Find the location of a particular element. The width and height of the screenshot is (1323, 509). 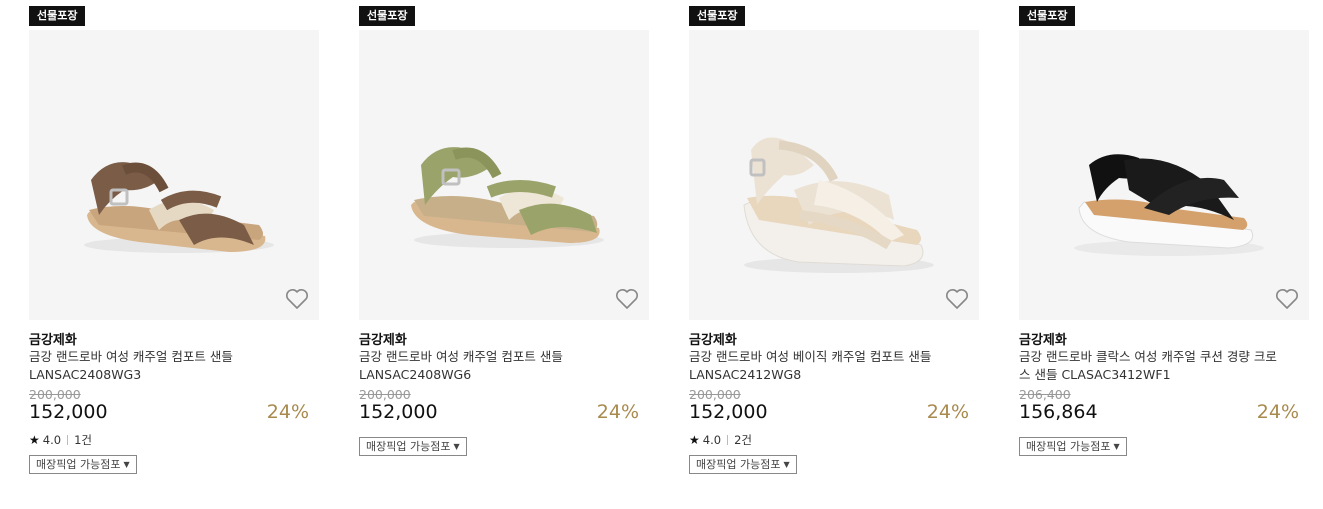

product-name: 금강 랜드로바 여성 캐주얼 컴포트 샌들 LANSAC2408WG3 is located at coordinates (159, 366).